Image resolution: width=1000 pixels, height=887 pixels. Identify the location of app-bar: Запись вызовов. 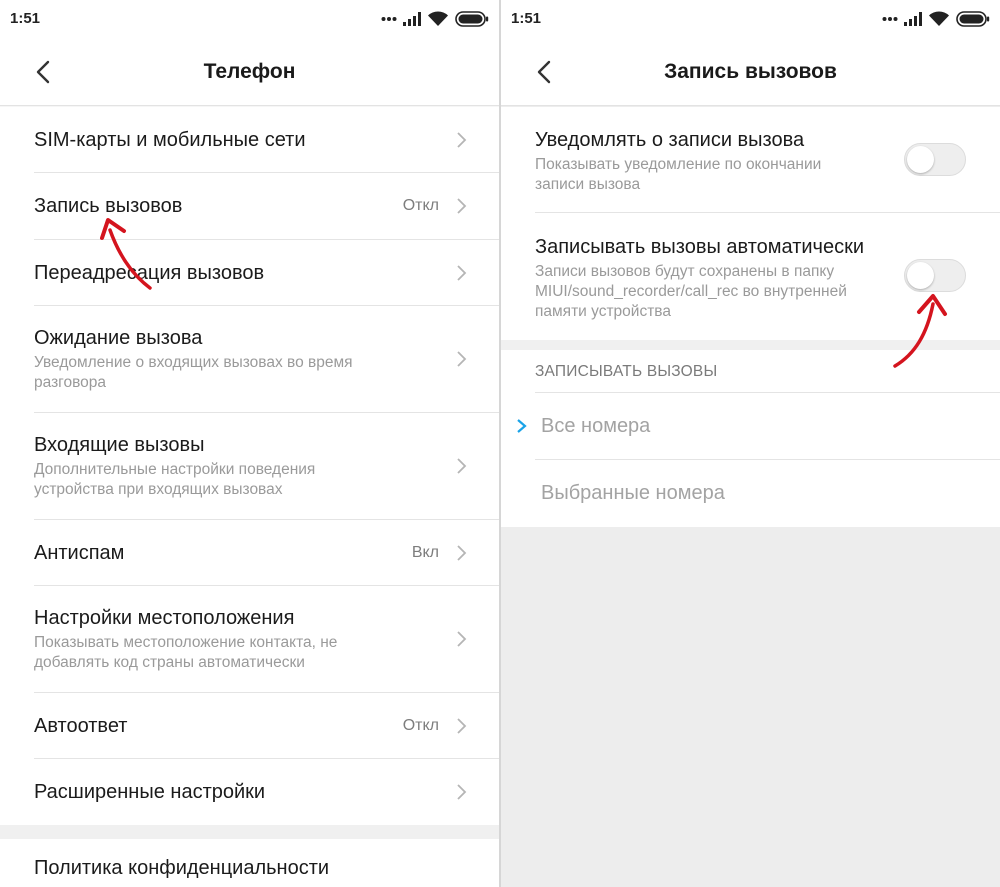
(750, 72).